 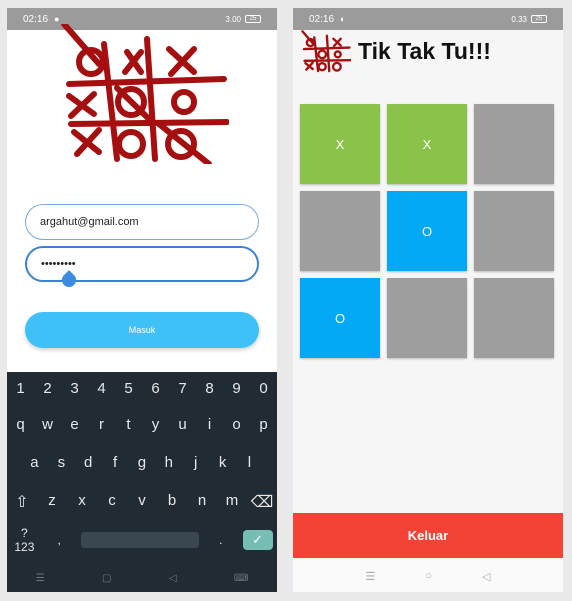 What do you see at coordinates (237, 388) in the screenshot?
I see `key: 9` at bounding box center [237, 388].